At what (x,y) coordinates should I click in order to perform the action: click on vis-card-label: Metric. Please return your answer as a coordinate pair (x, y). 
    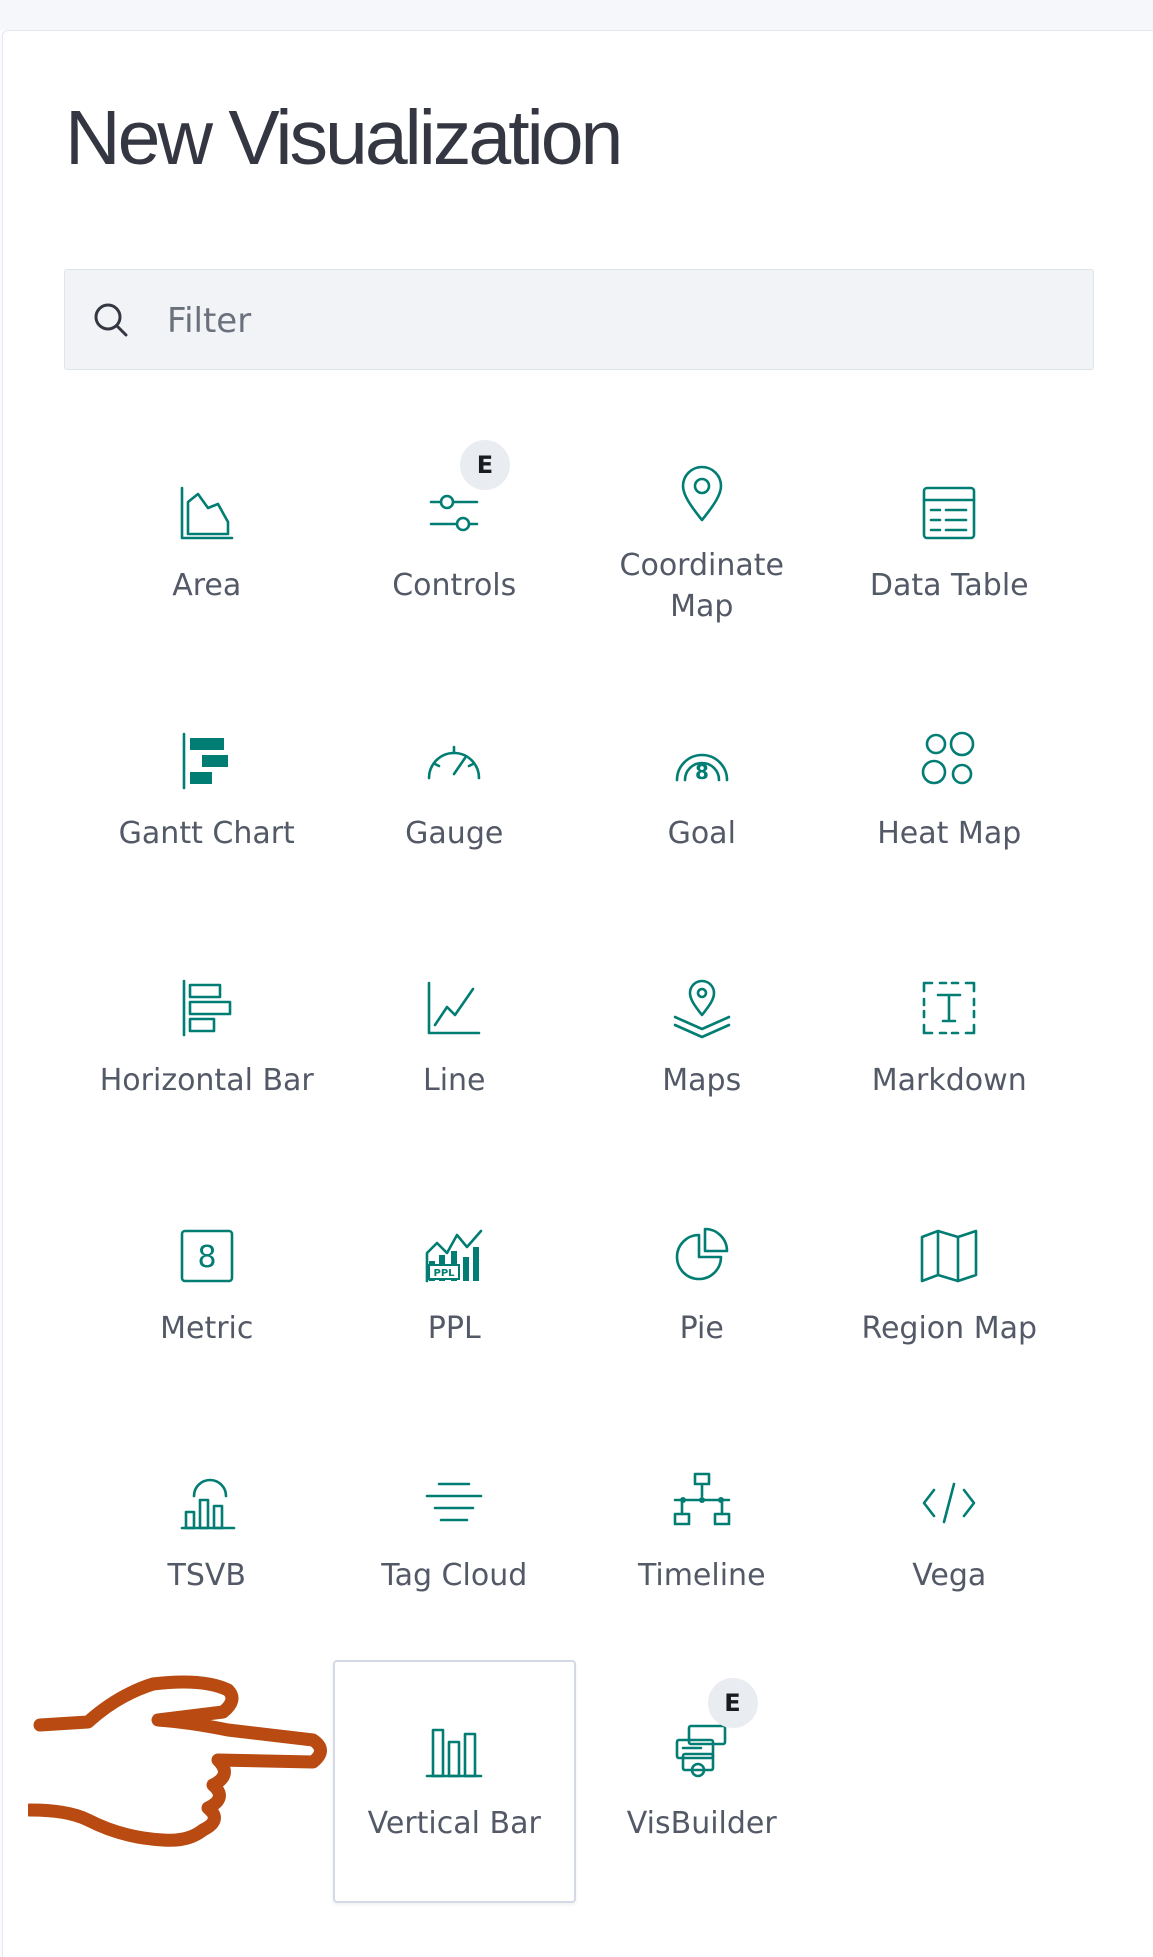
    Looking at the image, I should click on (207, 1328).